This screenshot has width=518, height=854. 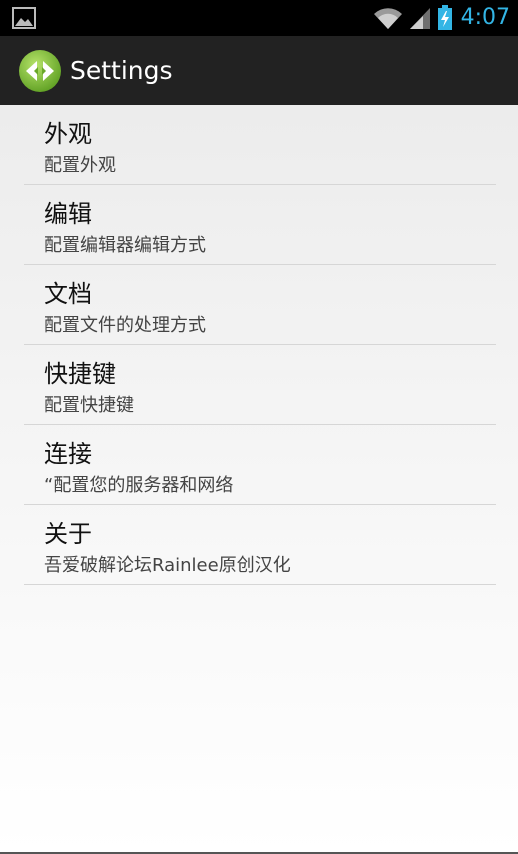 What do you see at coordinates (68, 214) in the screenshot?
I see `item-title: 编辑` at bounding box center [68, 214].